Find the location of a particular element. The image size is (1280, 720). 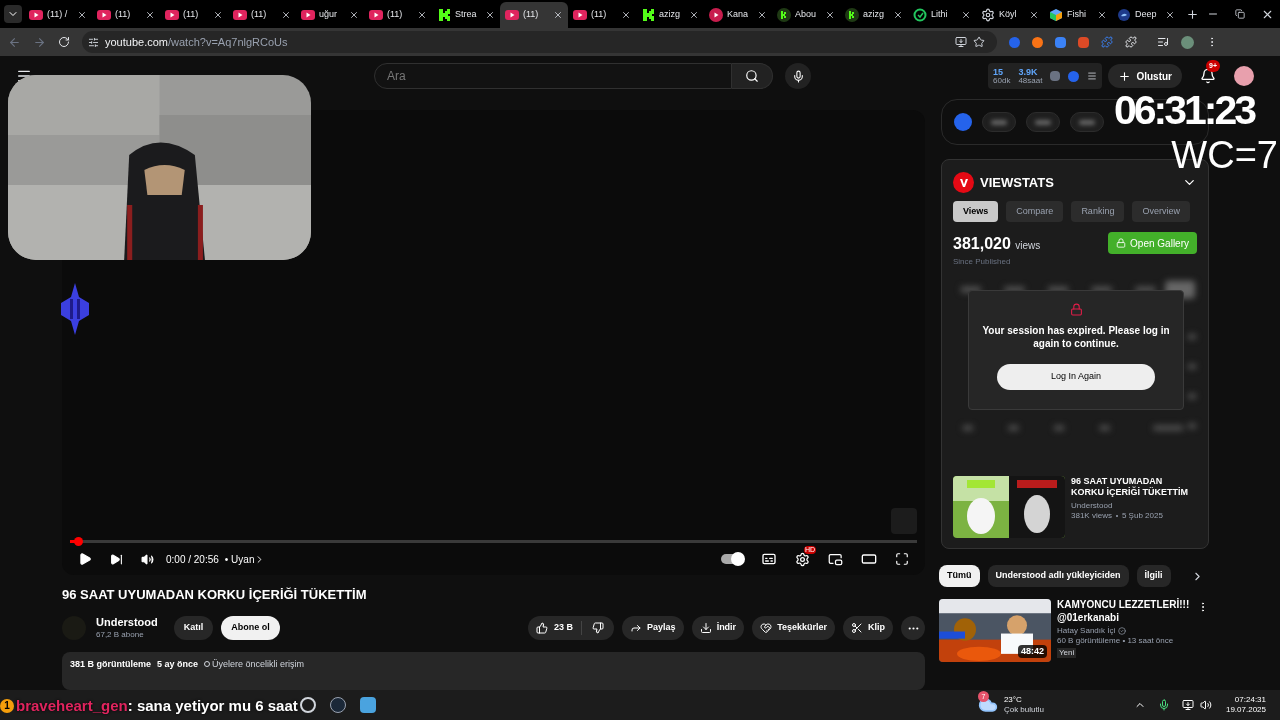

filter-chip: İlgili is located at coordinates (1153, 576).